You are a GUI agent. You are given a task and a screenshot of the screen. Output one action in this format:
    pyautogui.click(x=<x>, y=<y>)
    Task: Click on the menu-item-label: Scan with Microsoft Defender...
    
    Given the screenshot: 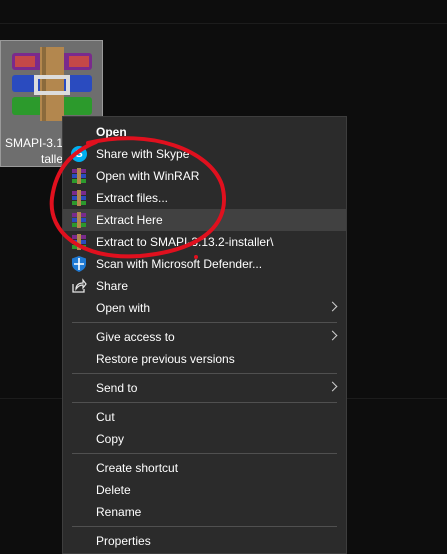 What is the action you would take?
    pyautogui.click(x=179, y=264)
    